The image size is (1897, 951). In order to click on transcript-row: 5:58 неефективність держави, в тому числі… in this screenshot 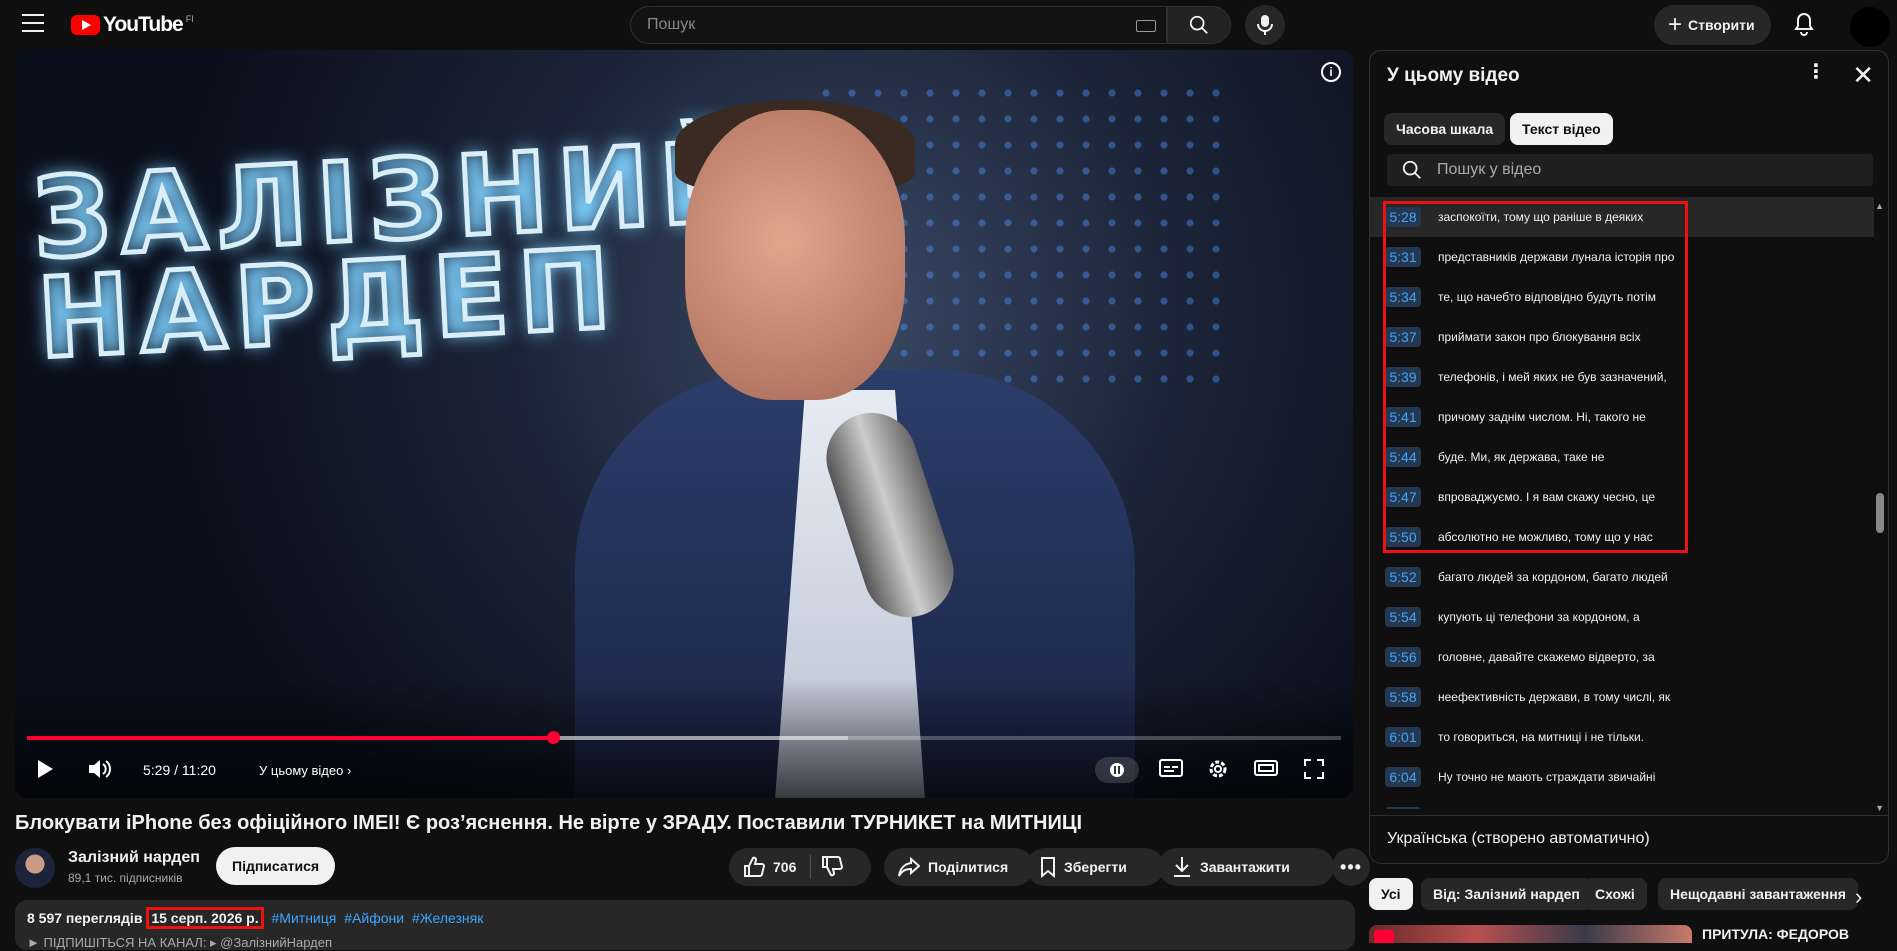, I will do `click(1622, 697)`.